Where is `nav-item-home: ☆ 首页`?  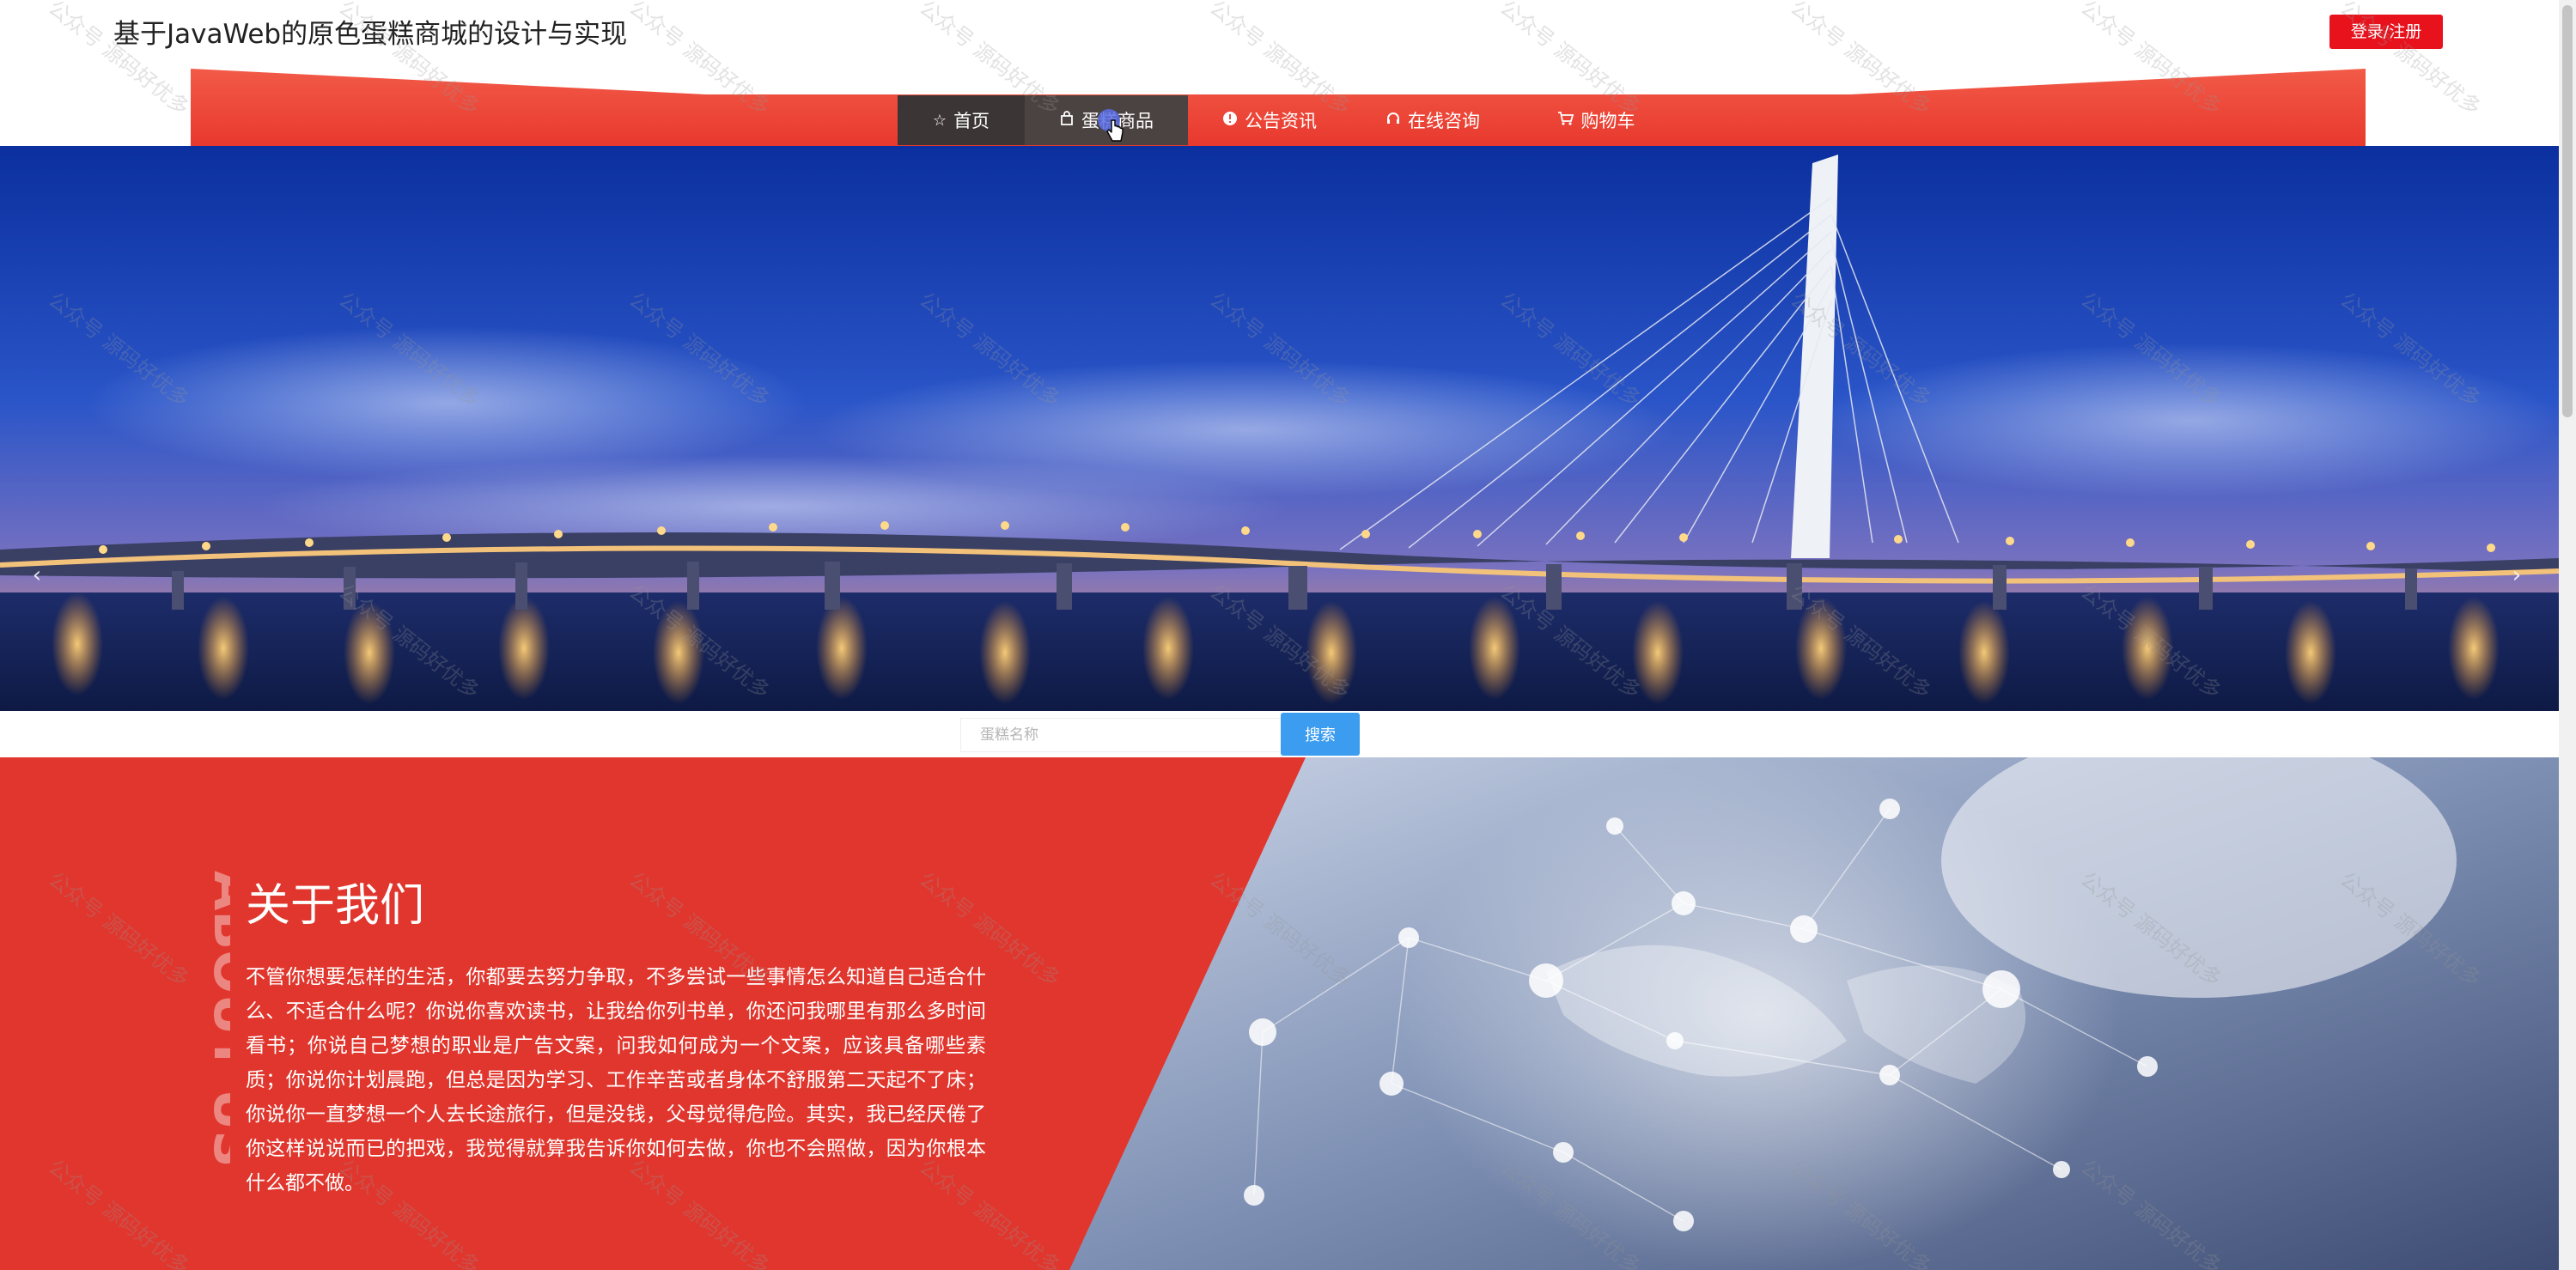
nav-item-home: ☆ 首页 is located at coordinates (961, 120).